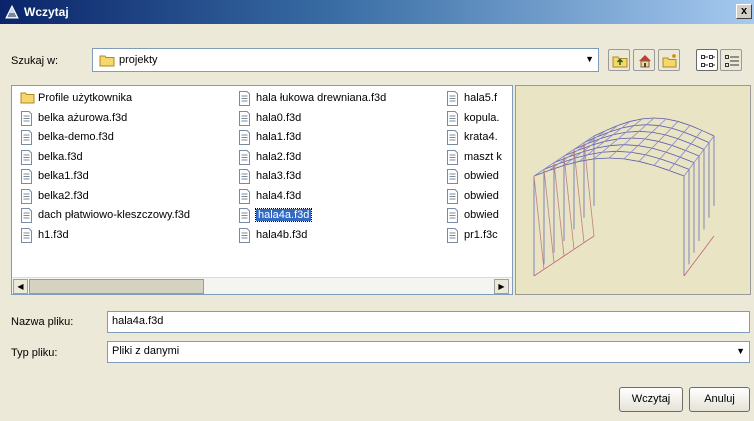 This screenshot has height=421, width=754. Describe the element at coordinates (104, 198) in the screenshot. I see `file-item: belka2.f3d` at that location.